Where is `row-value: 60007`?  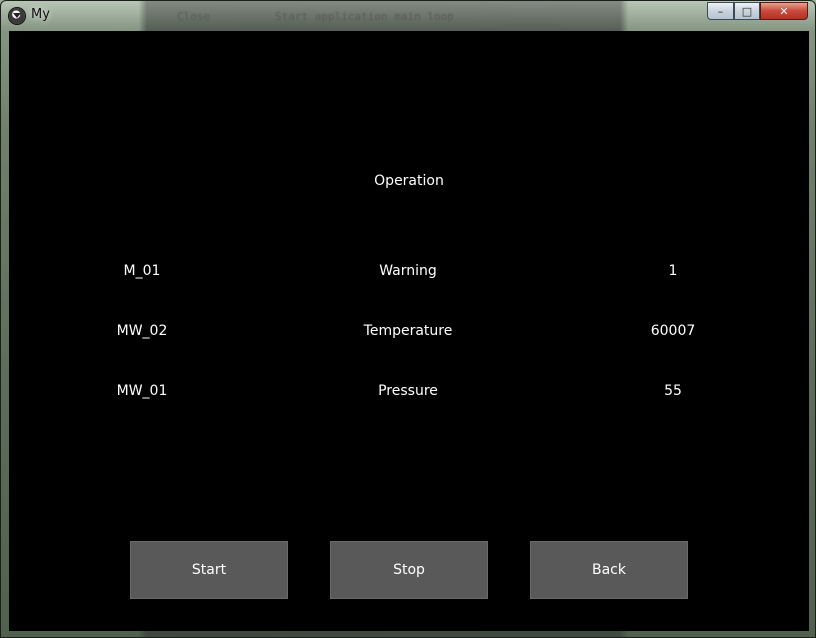
row-value: 60007 is located at coordinates (673, 331).